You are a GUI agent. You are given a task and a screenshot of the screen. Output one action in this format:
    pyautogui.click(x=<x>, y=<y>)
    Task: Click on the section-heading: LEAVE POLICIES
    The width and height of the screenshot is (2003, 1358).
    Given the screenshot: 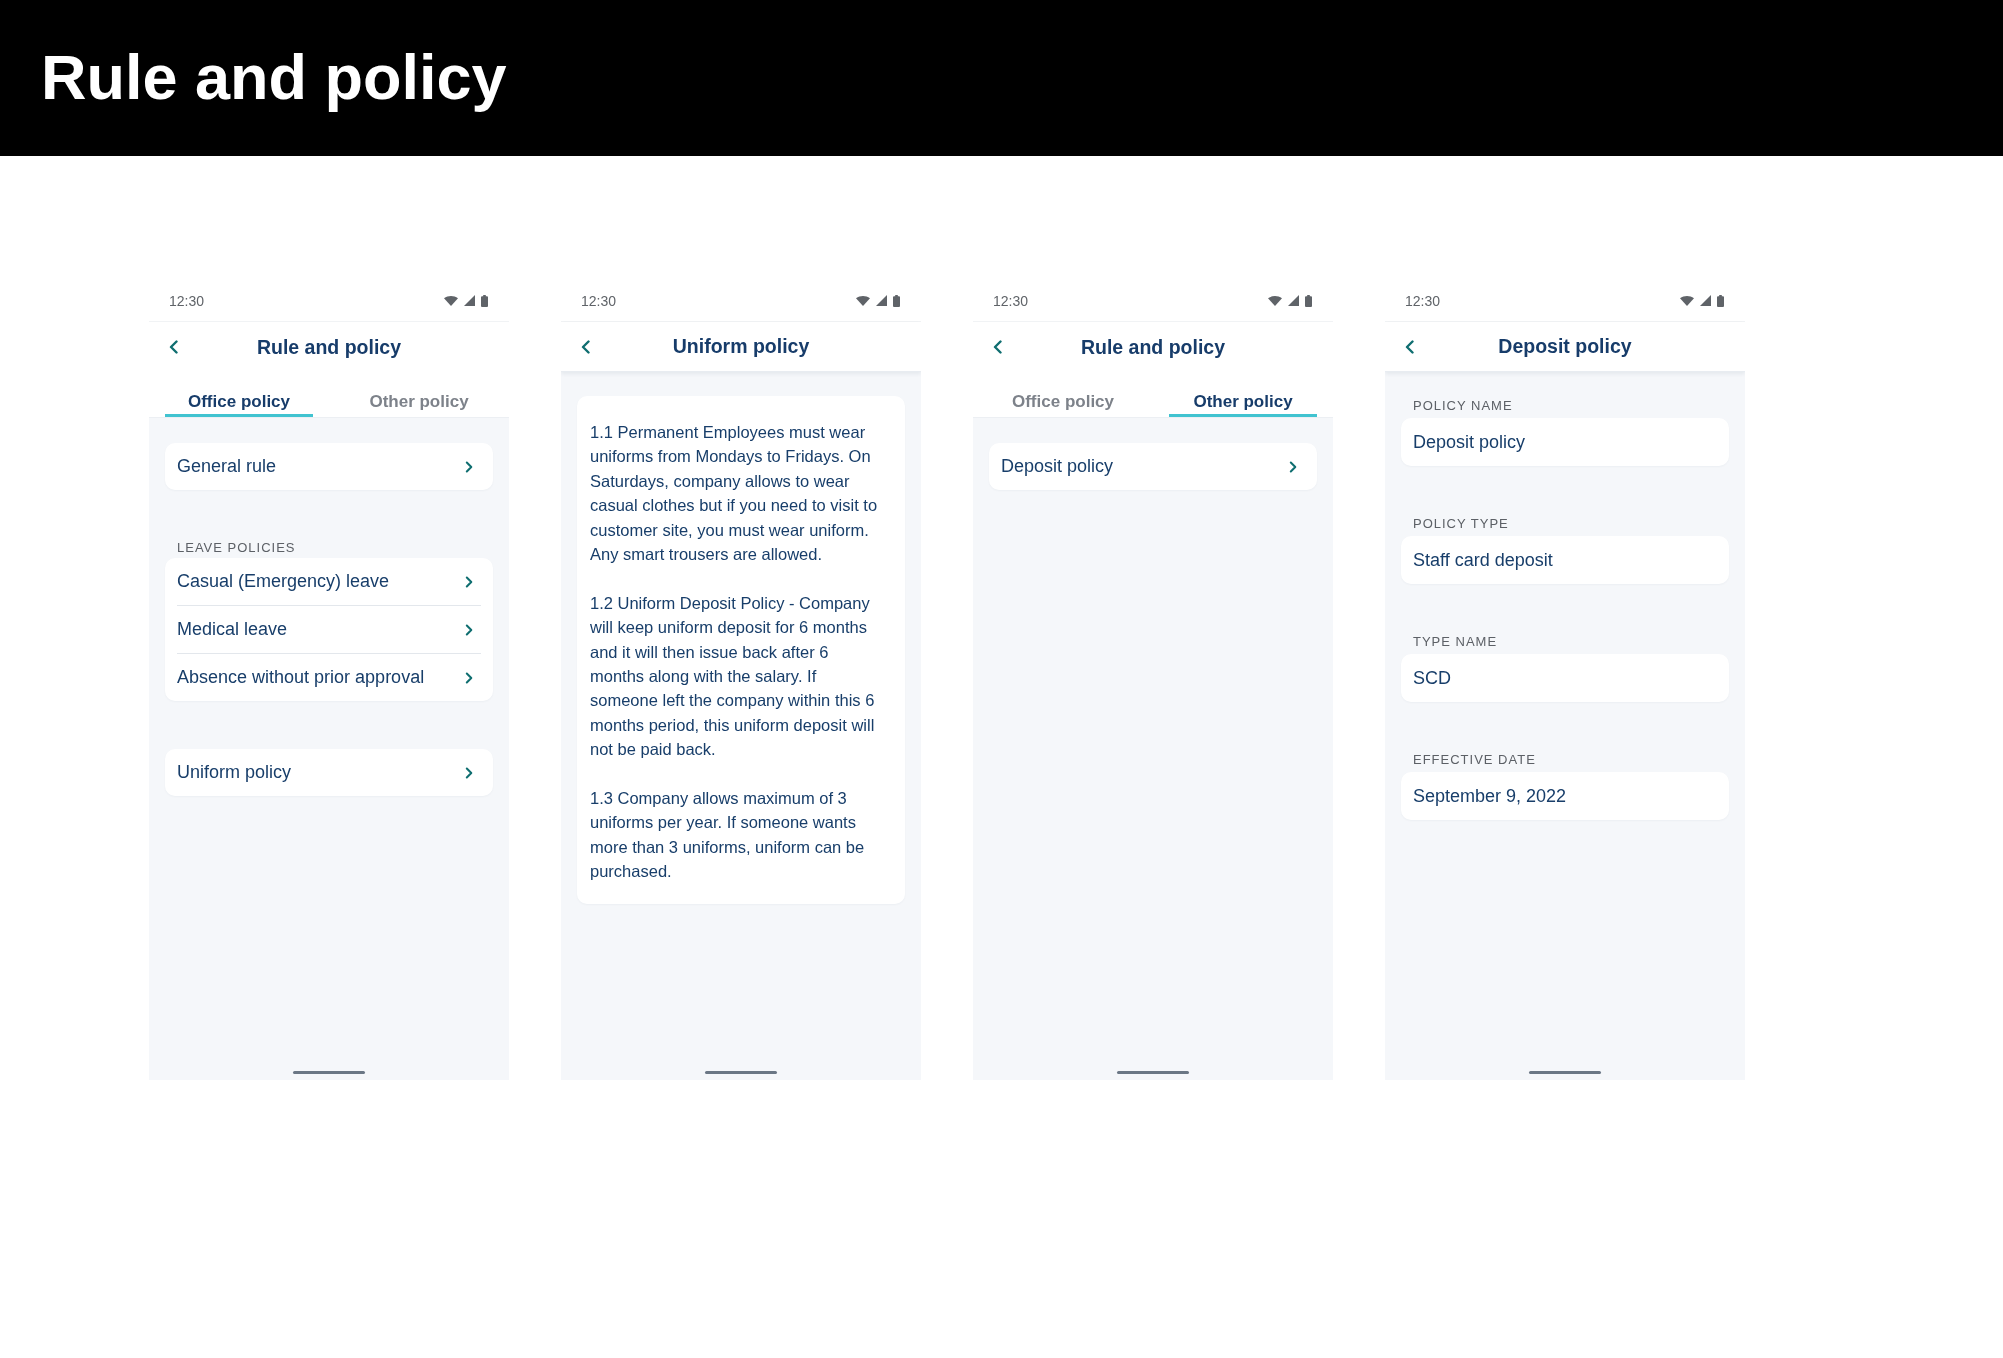 What is the action you would take?
    pyautogui.click(x=237, y=548)
    